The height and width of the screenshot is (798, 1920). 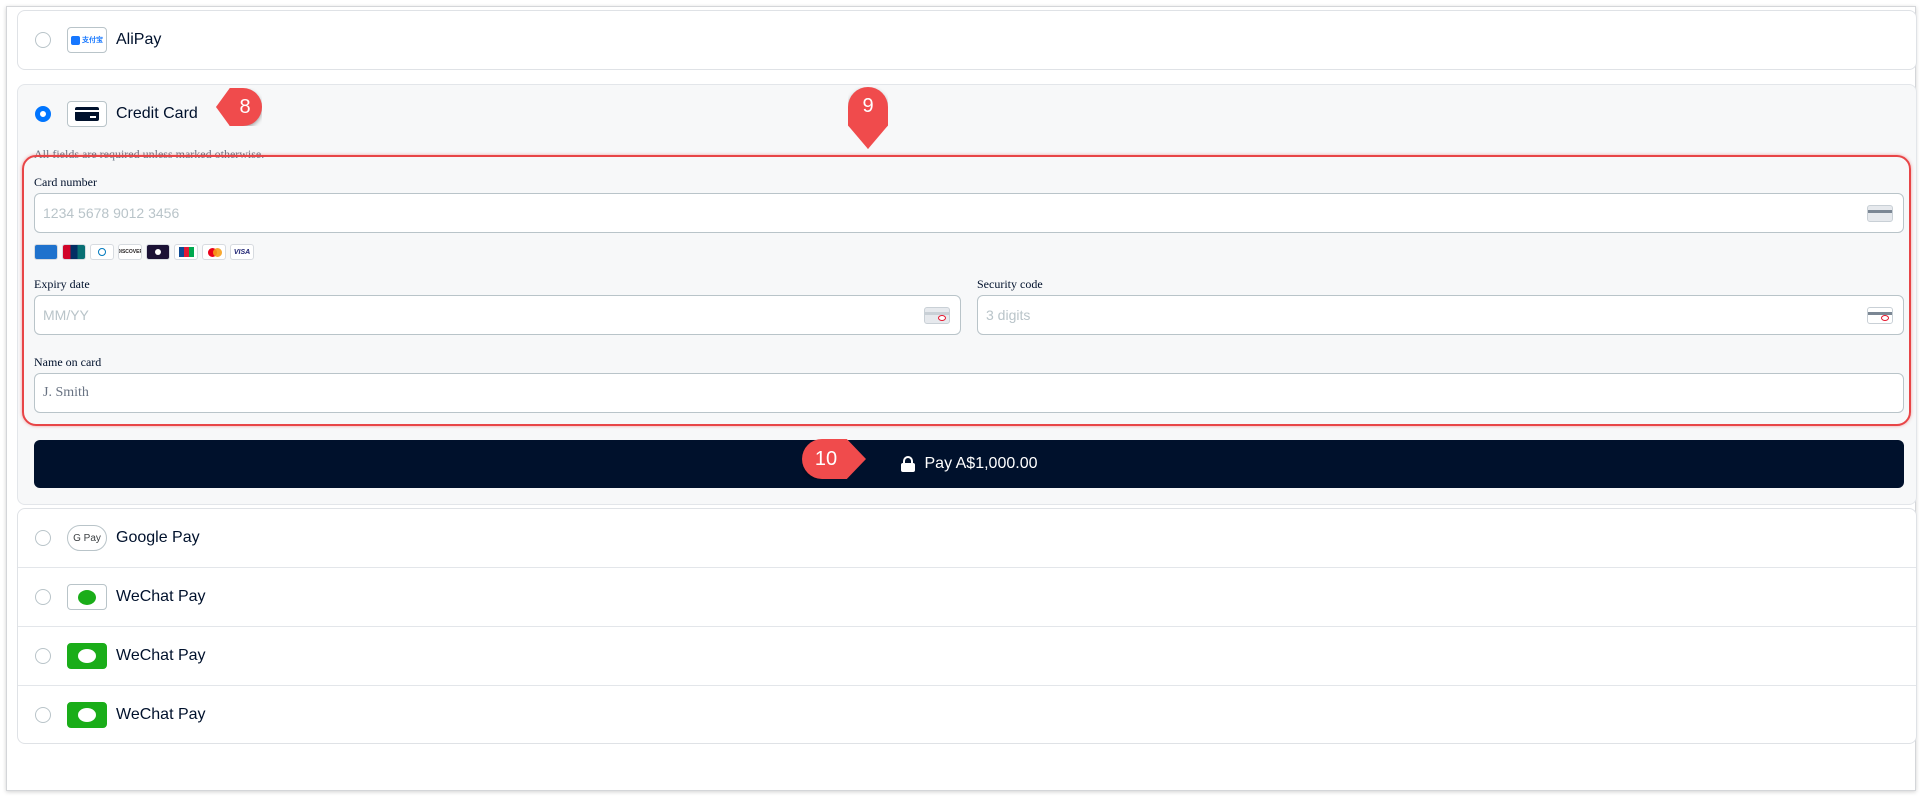 What do you see at coordinates (161, 714) in the screenshot?
I see `wechat-pay-label-3: WeChat Pay` at bounding box center [161, 714].